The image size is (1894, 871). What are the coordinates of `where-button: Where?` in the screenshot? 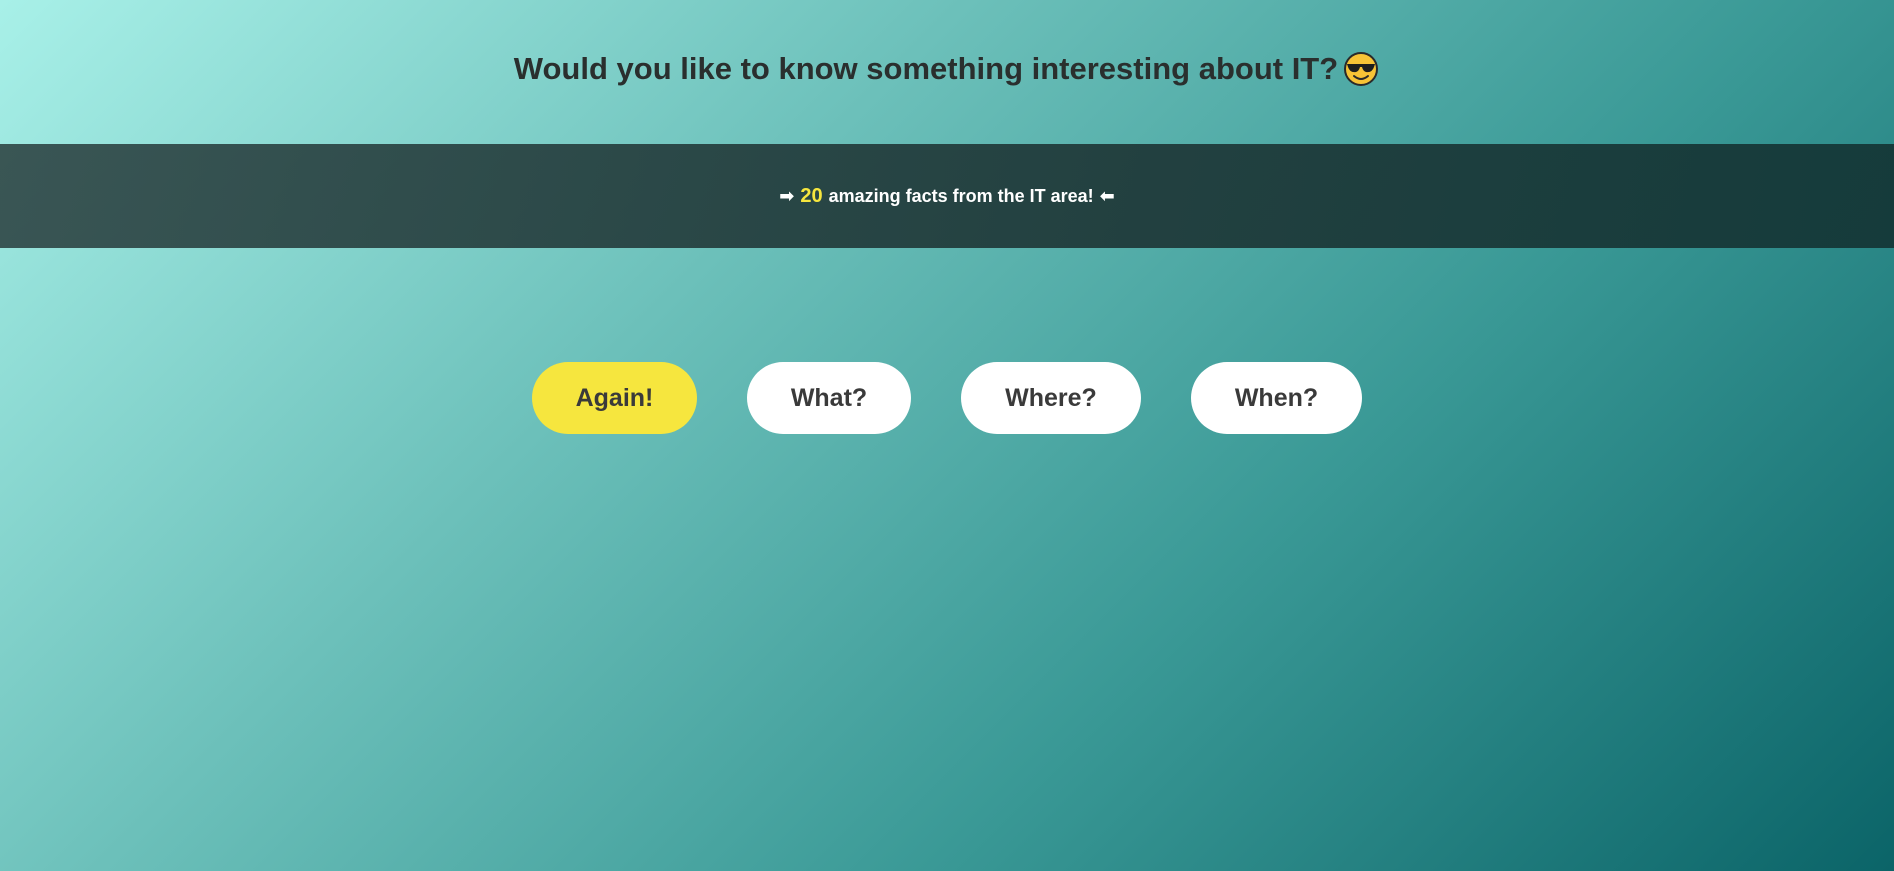 It's located at (1051, 398).